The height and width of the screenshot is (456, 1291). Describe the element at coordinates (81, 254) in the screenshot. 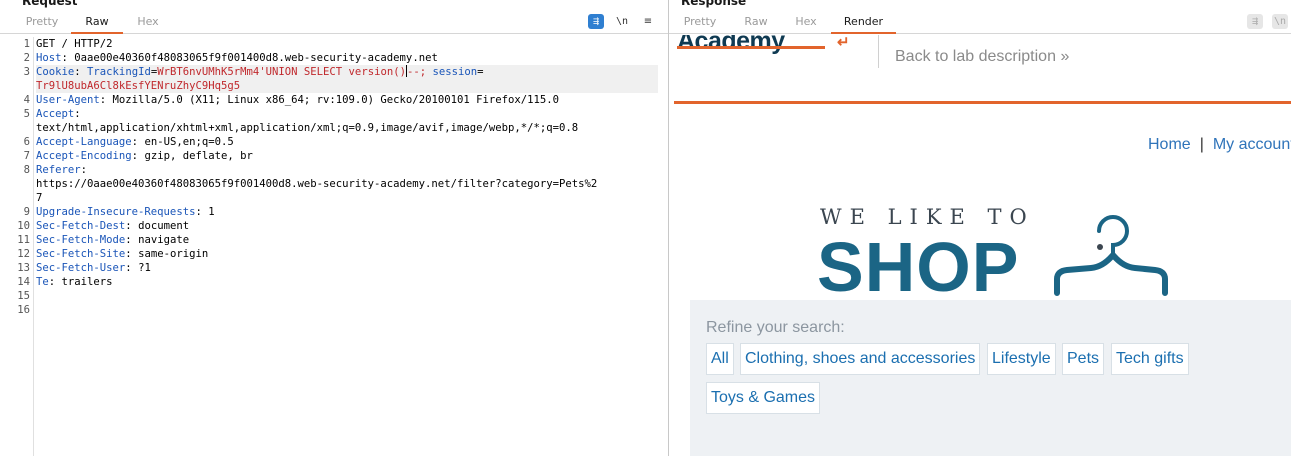

I see `header-name: Sec-Fetch-Site` at that location.